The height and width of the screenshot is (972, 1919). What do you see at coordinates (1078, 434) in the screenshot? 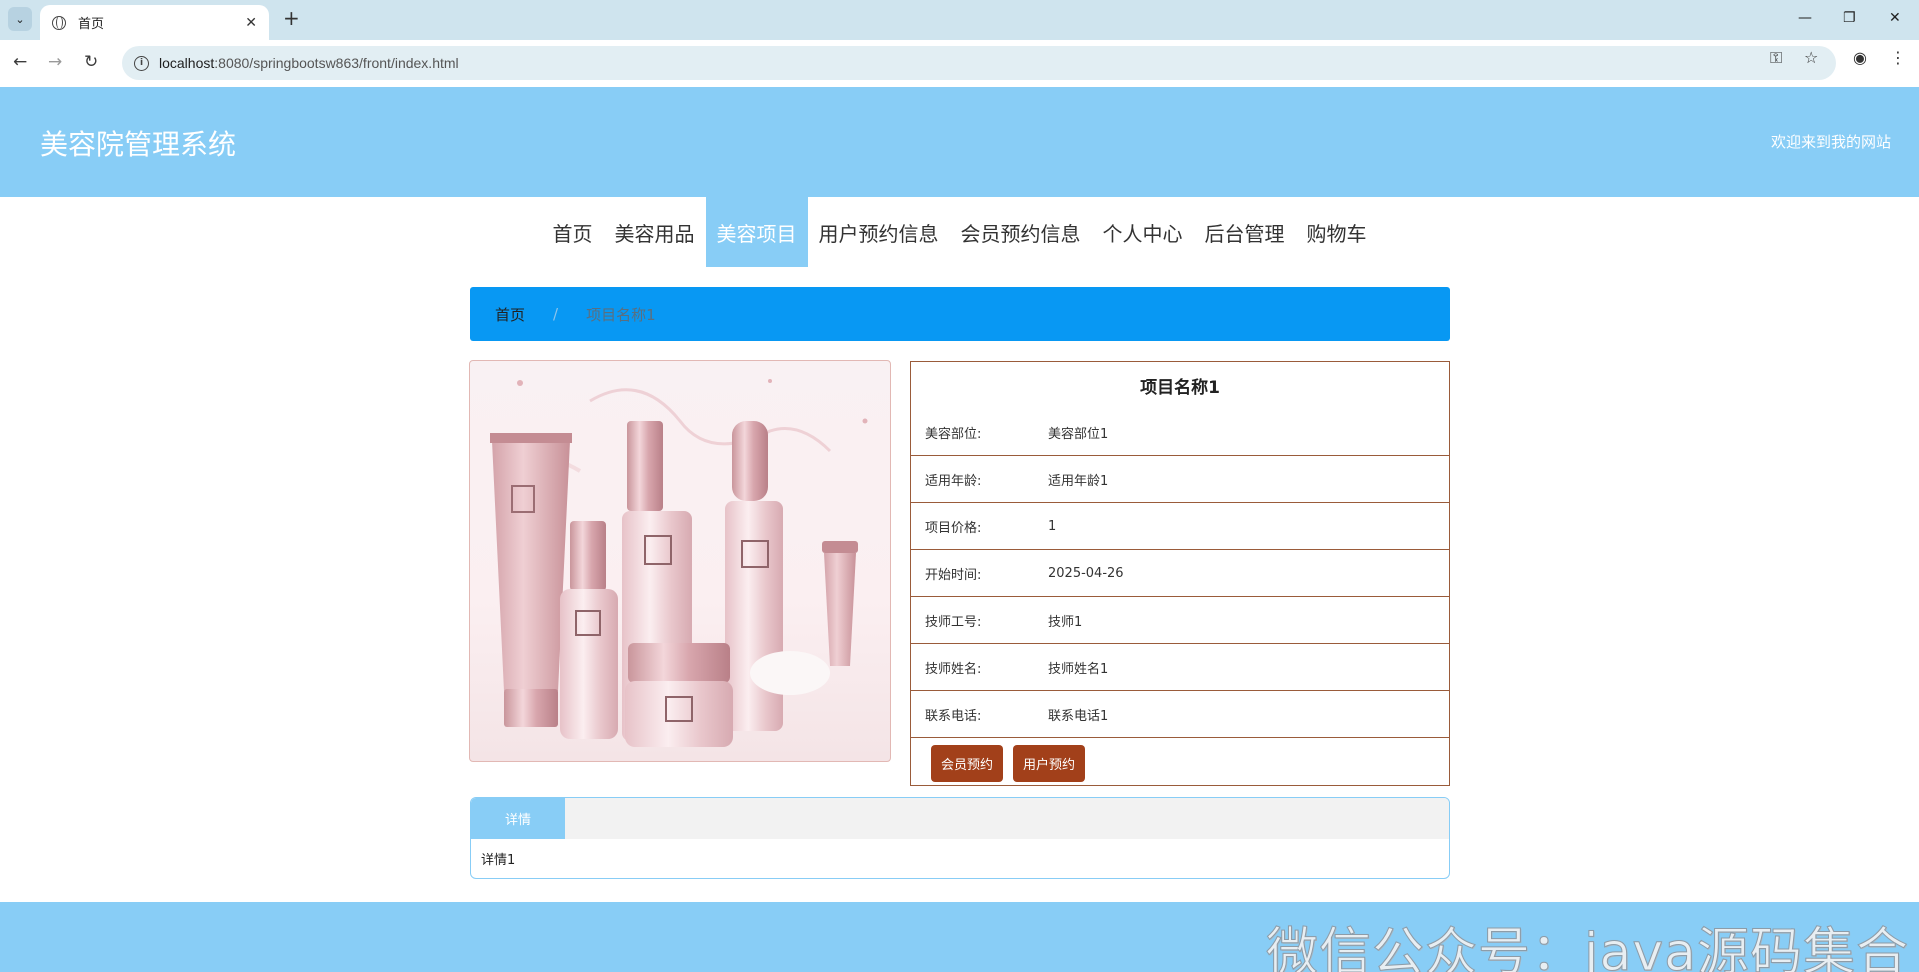
I see `detail-value: 美容部位1` at bounding box center [1078, 434].